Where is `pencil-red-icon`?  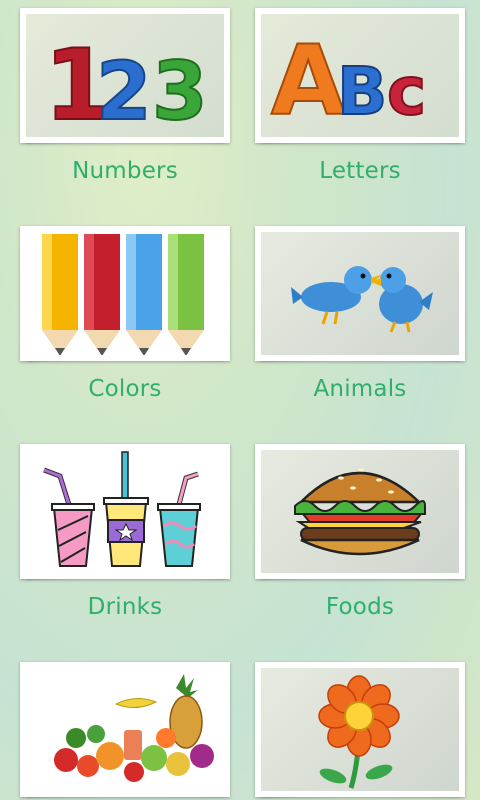
pencil-red-icon is located at coordinates (102, 294).